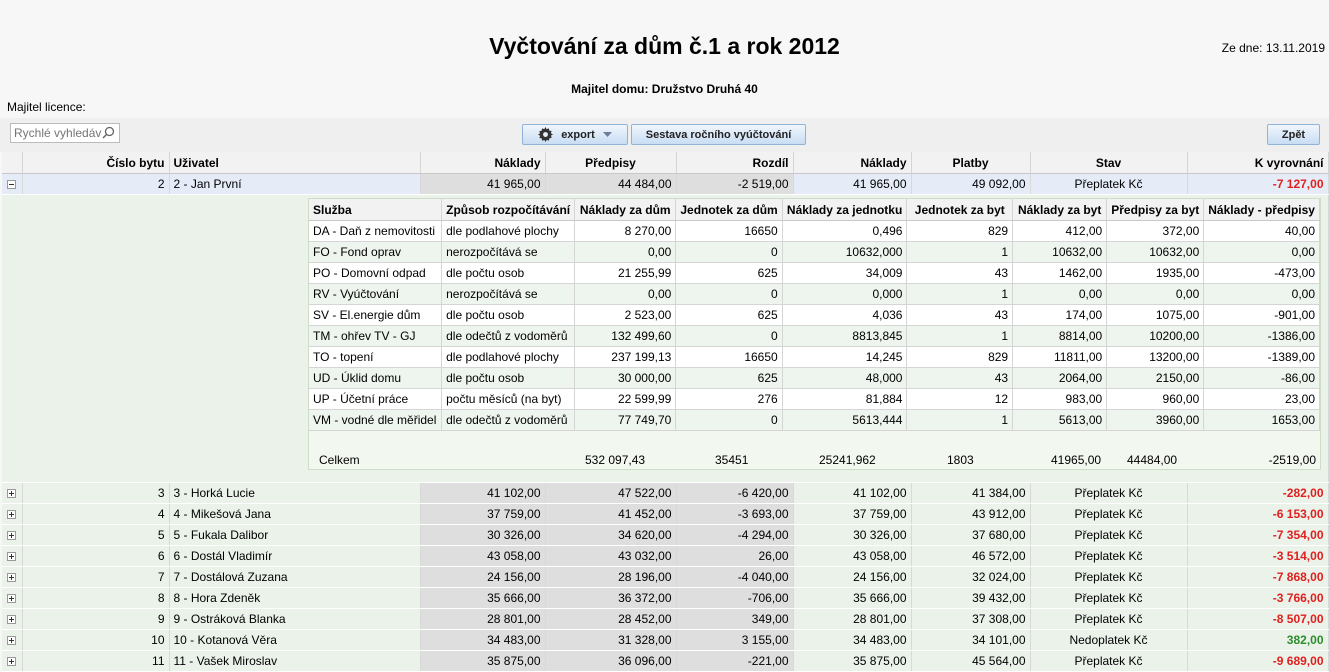  Describe the element at coordinates (483, 163) in the screenshot. I see `col-costs: Náklady` at that location.